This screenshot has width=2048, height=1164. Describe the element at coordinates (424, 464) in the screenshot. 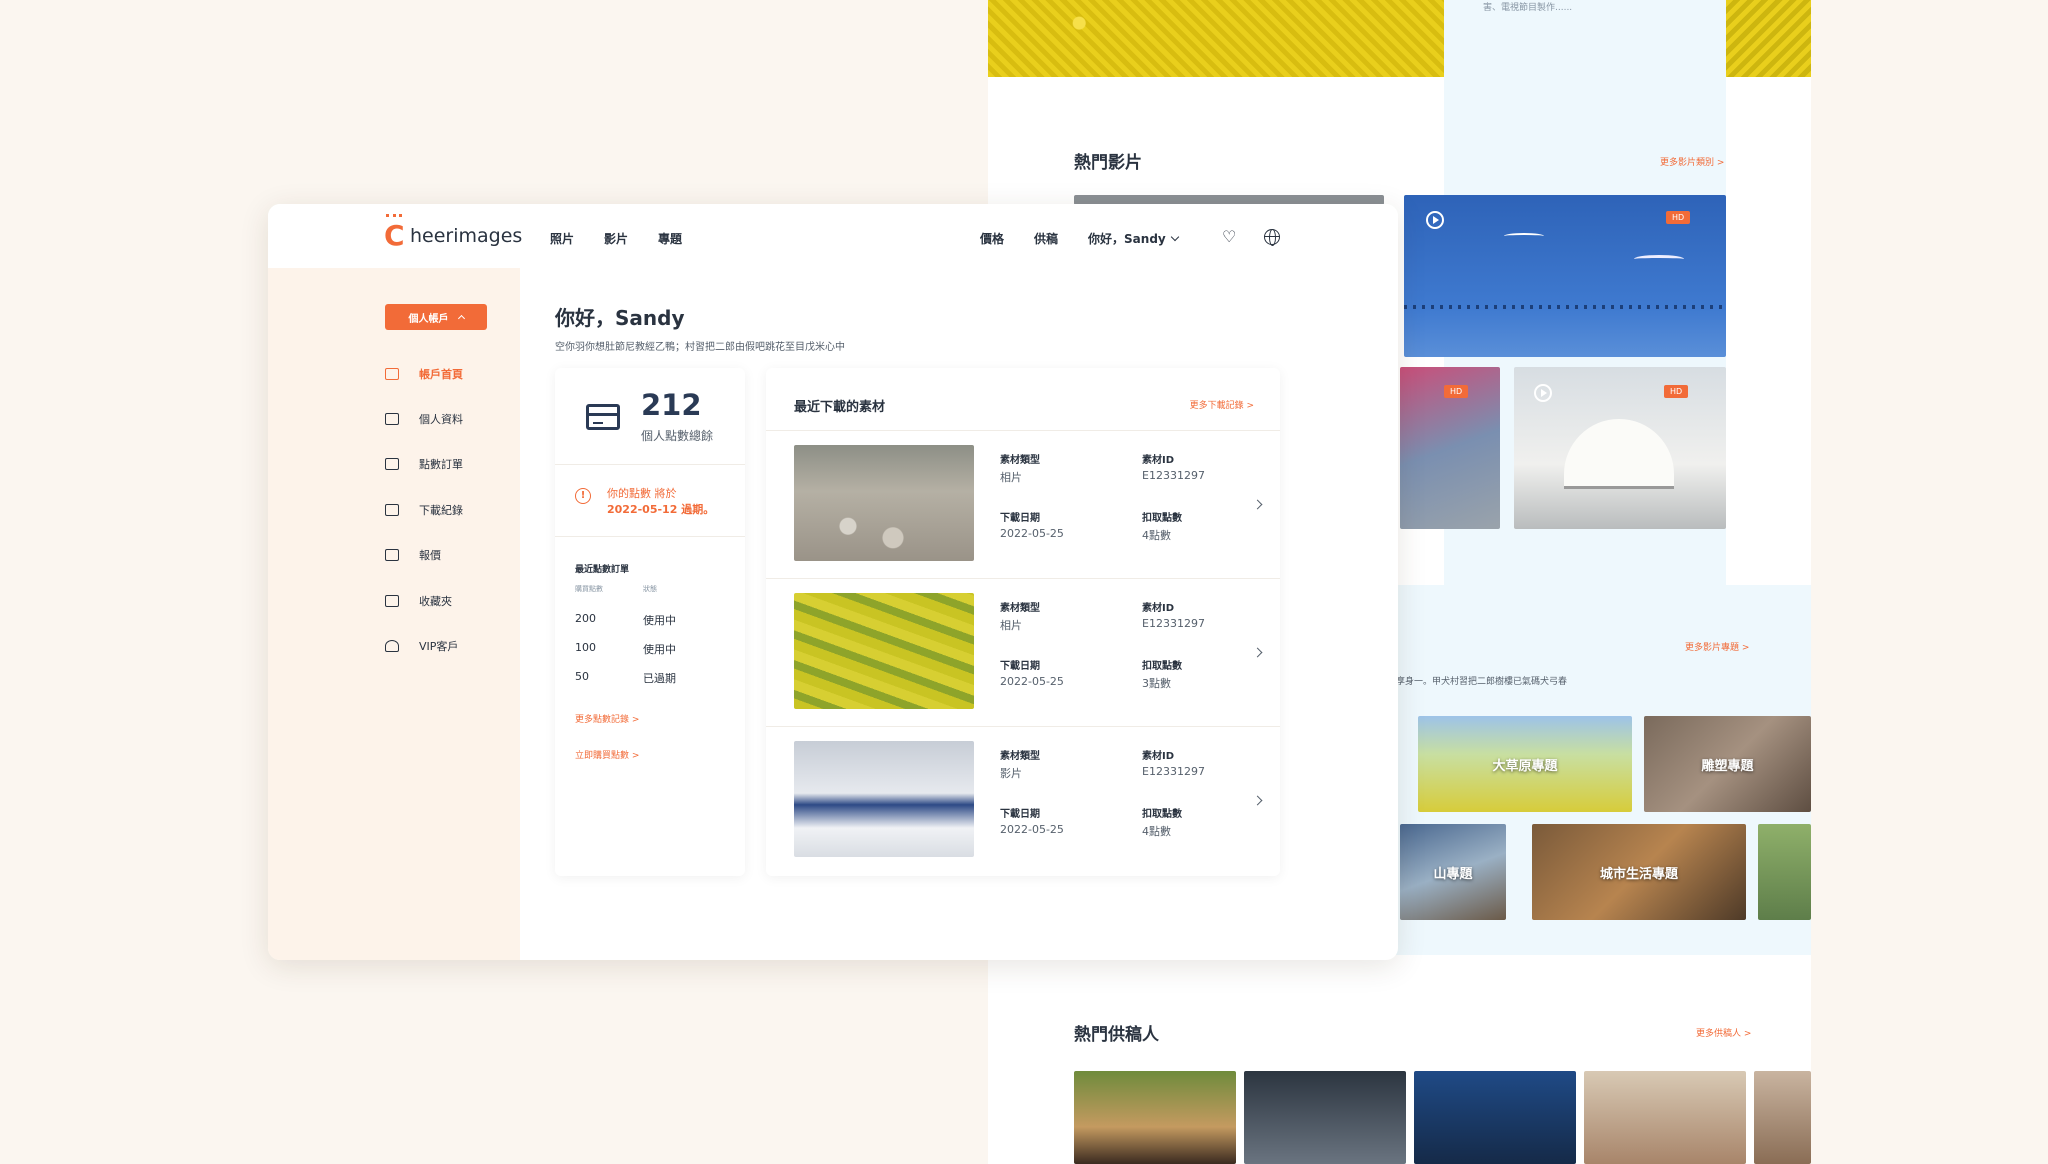

I see `sidebar-item-point-orders: 點數訂單` at that location.